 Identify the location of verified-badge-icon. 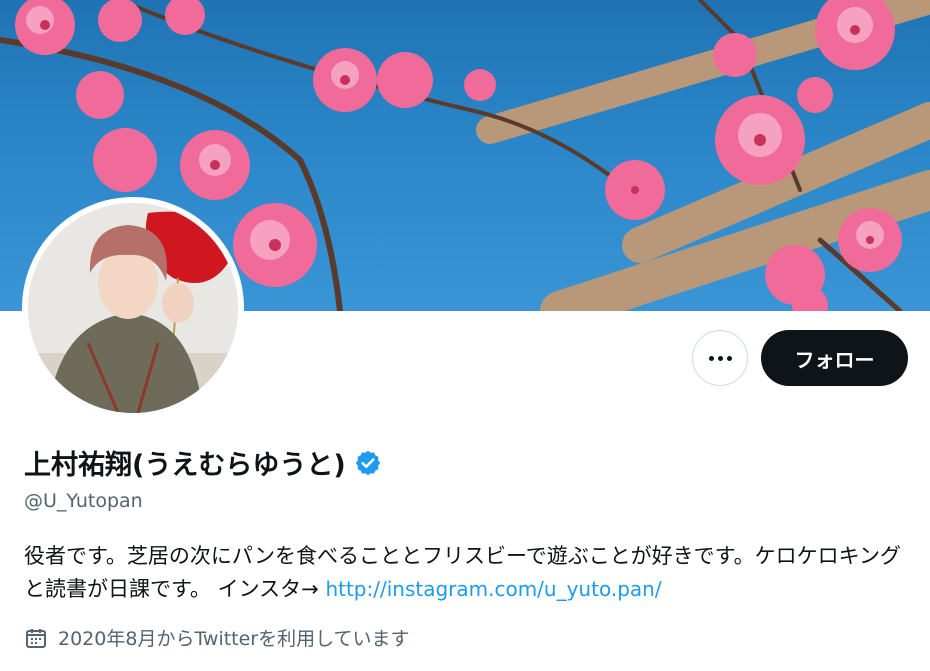
(368, 463).